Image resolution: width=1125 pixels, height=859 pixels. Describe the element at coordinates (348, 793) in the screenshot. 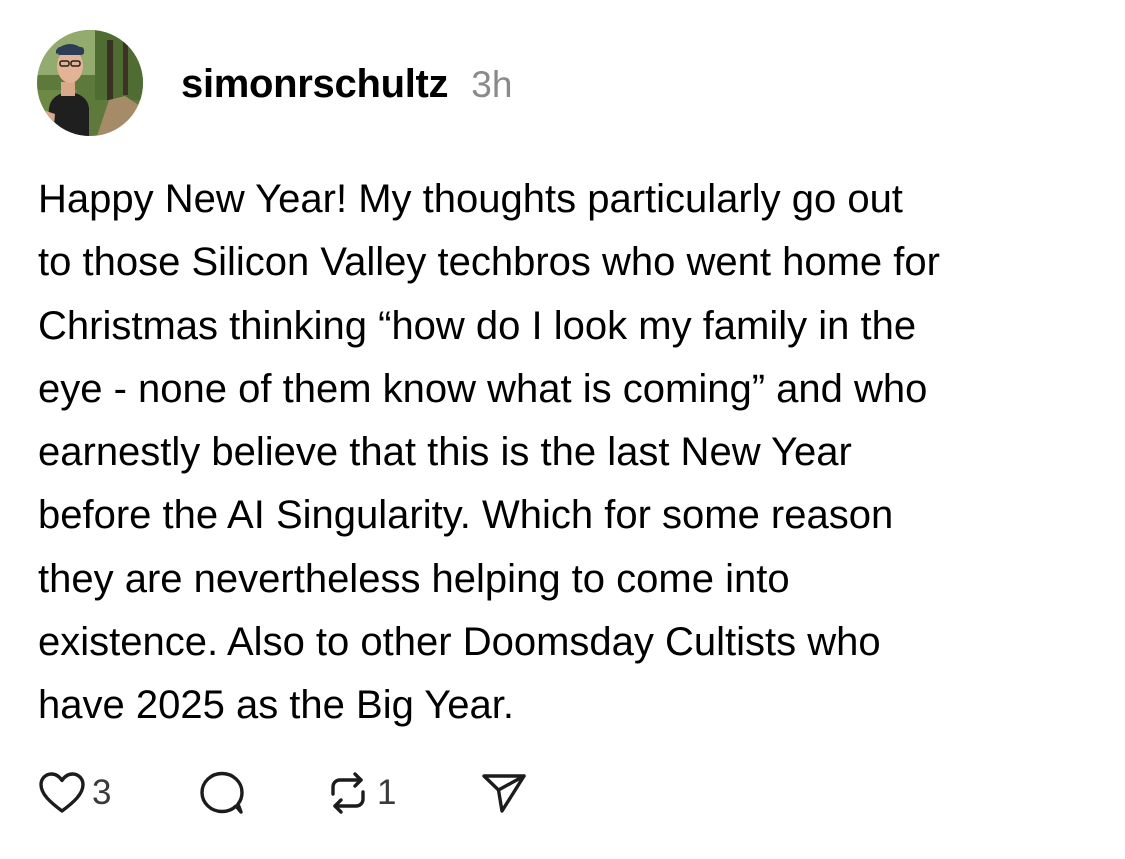

I see `repost-icon` at that location.